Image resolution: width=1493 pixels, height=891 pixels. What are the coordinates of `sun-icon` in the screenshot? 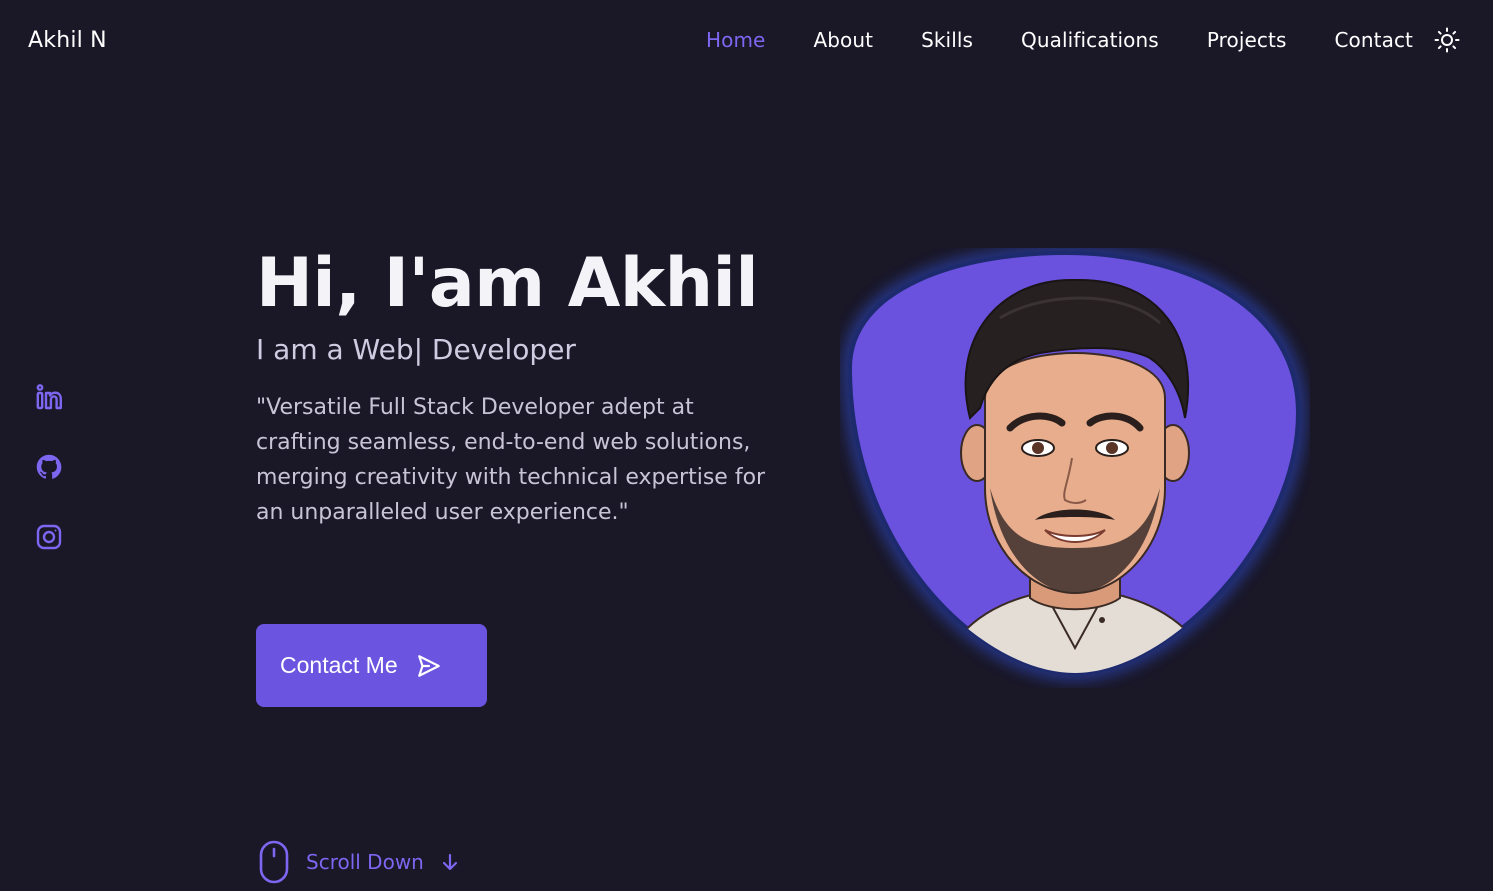 It's located at (1447, 40).